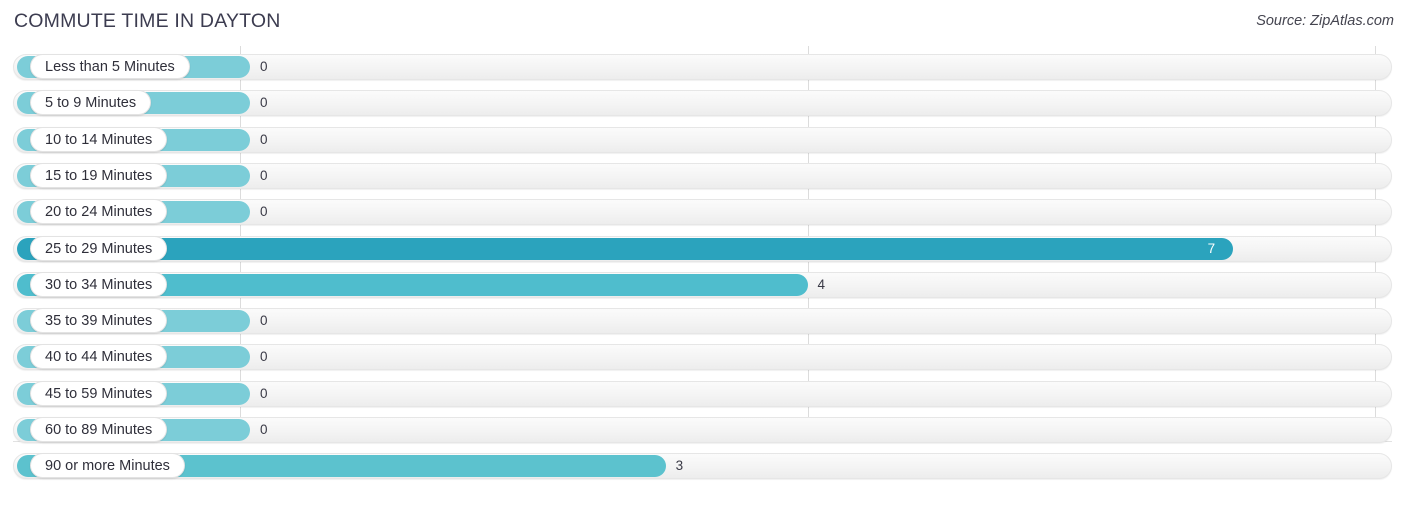 The width and height of the screenshot is (1406, 523). What do you see at coordinates (703, 321) in the screenshot?
I see `chart-row: 0 35 to 39 Minutes` at bounding box center [703, 321].